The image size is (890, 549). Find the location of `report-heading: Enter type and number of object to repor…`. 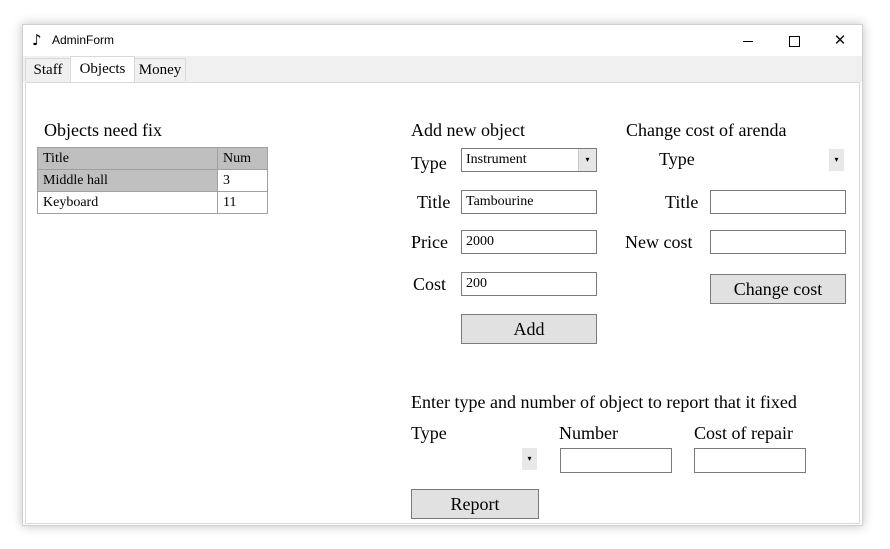

report-heading: Enter type and number of object to repor… is located at coordinates (604, 402).